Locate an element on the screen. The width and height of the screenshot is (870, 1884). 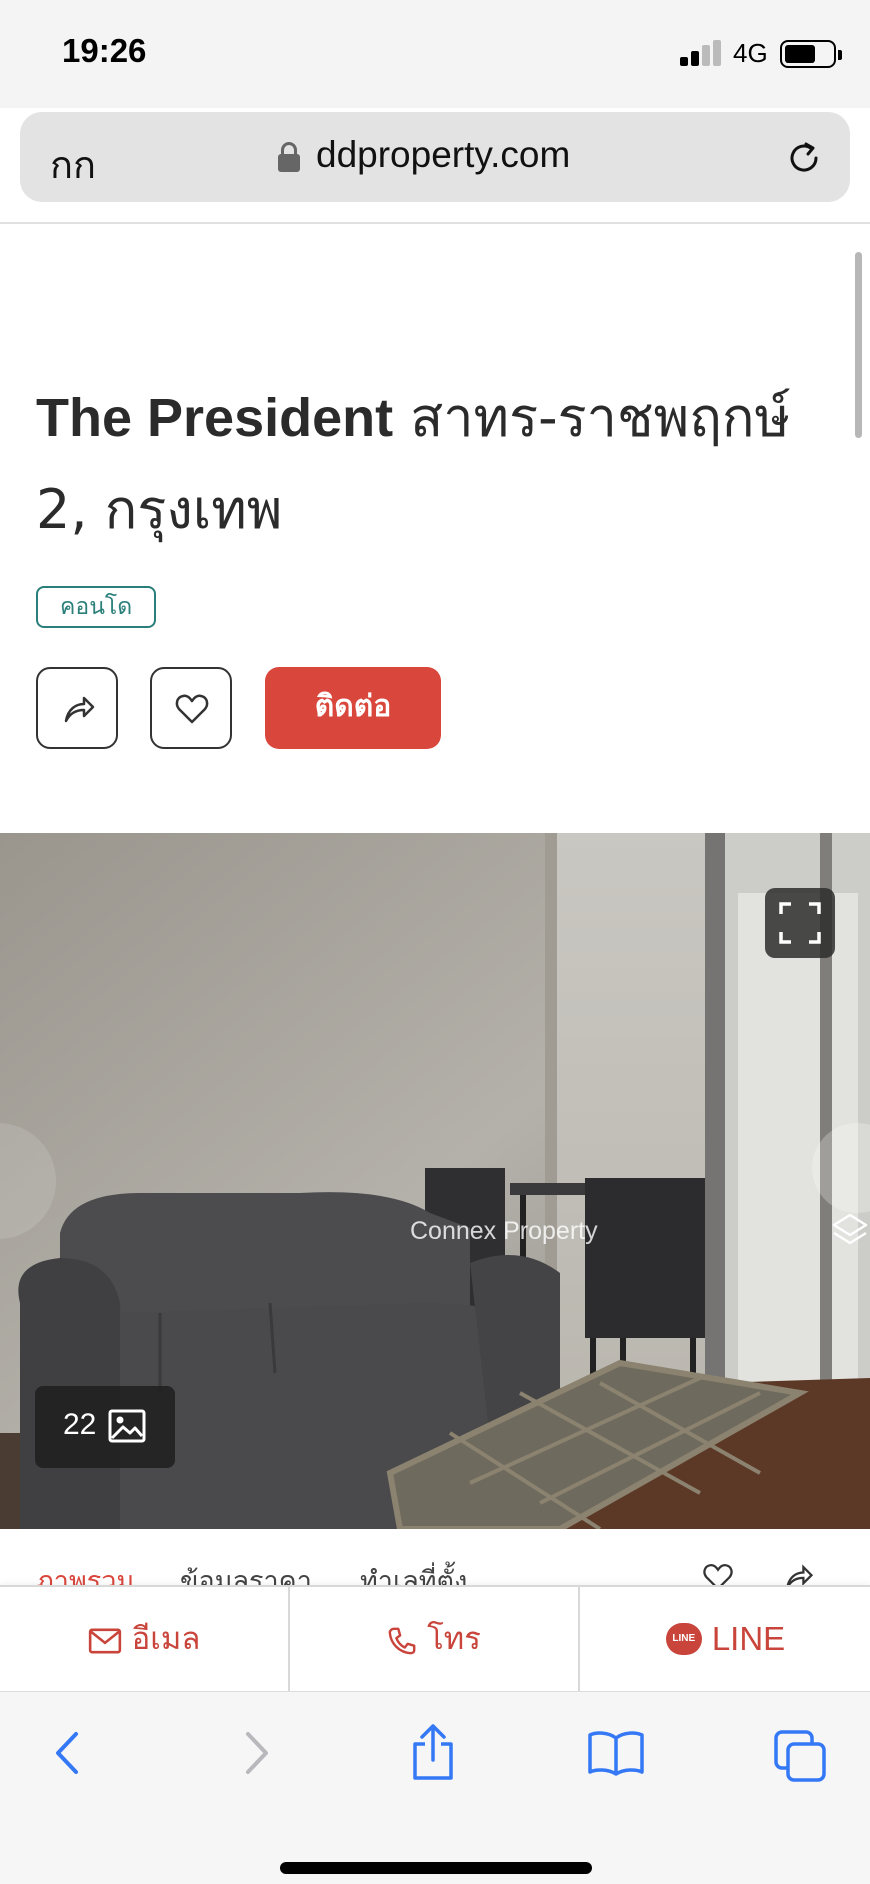
line-label: LINE is located at coordinates (748, 1638).